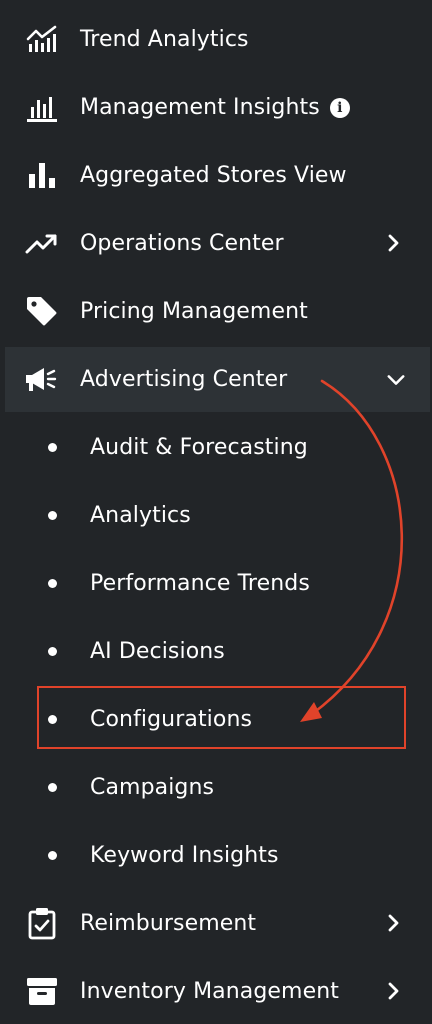 The image size is (432, 1024). I want to click on menu-item-trend-analytics: Trend Analytics, so click(216, 39).